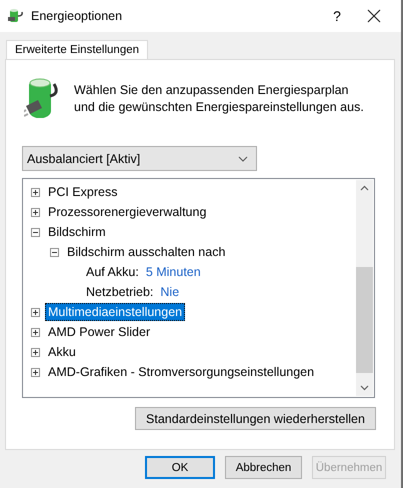  What do you see at coordinates (62, 352) in the screenshot?
I see `tree-item: Akku` at bounding box center [62, 352].